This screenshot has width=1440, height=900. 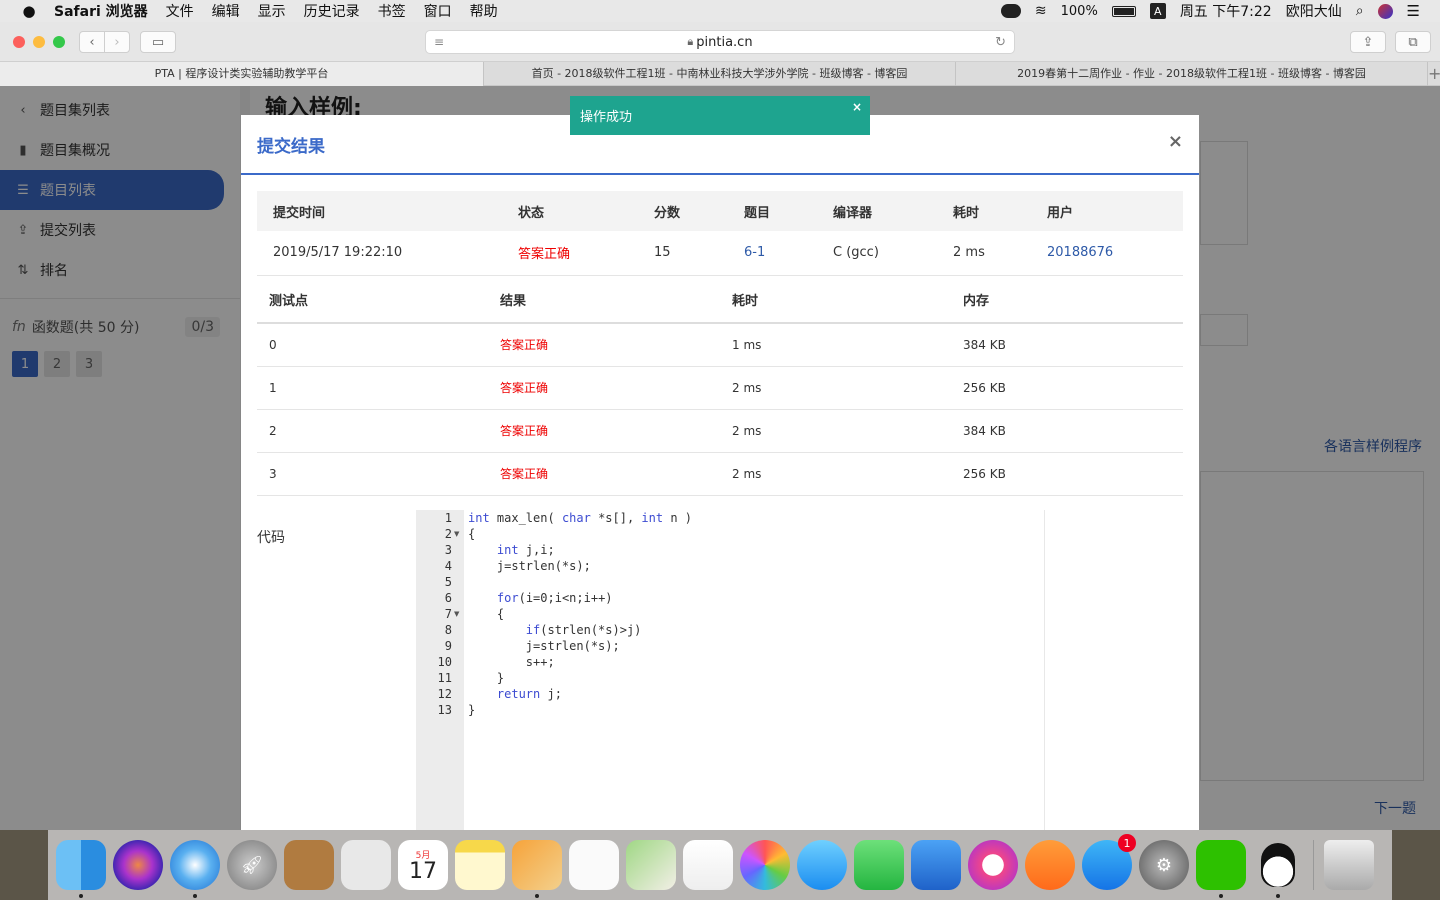 What do you see at coordinates (554, 598) in the screenshot?
I see `code-line: for(i=0;i<n;i++)` at bounding box center [554, 598].